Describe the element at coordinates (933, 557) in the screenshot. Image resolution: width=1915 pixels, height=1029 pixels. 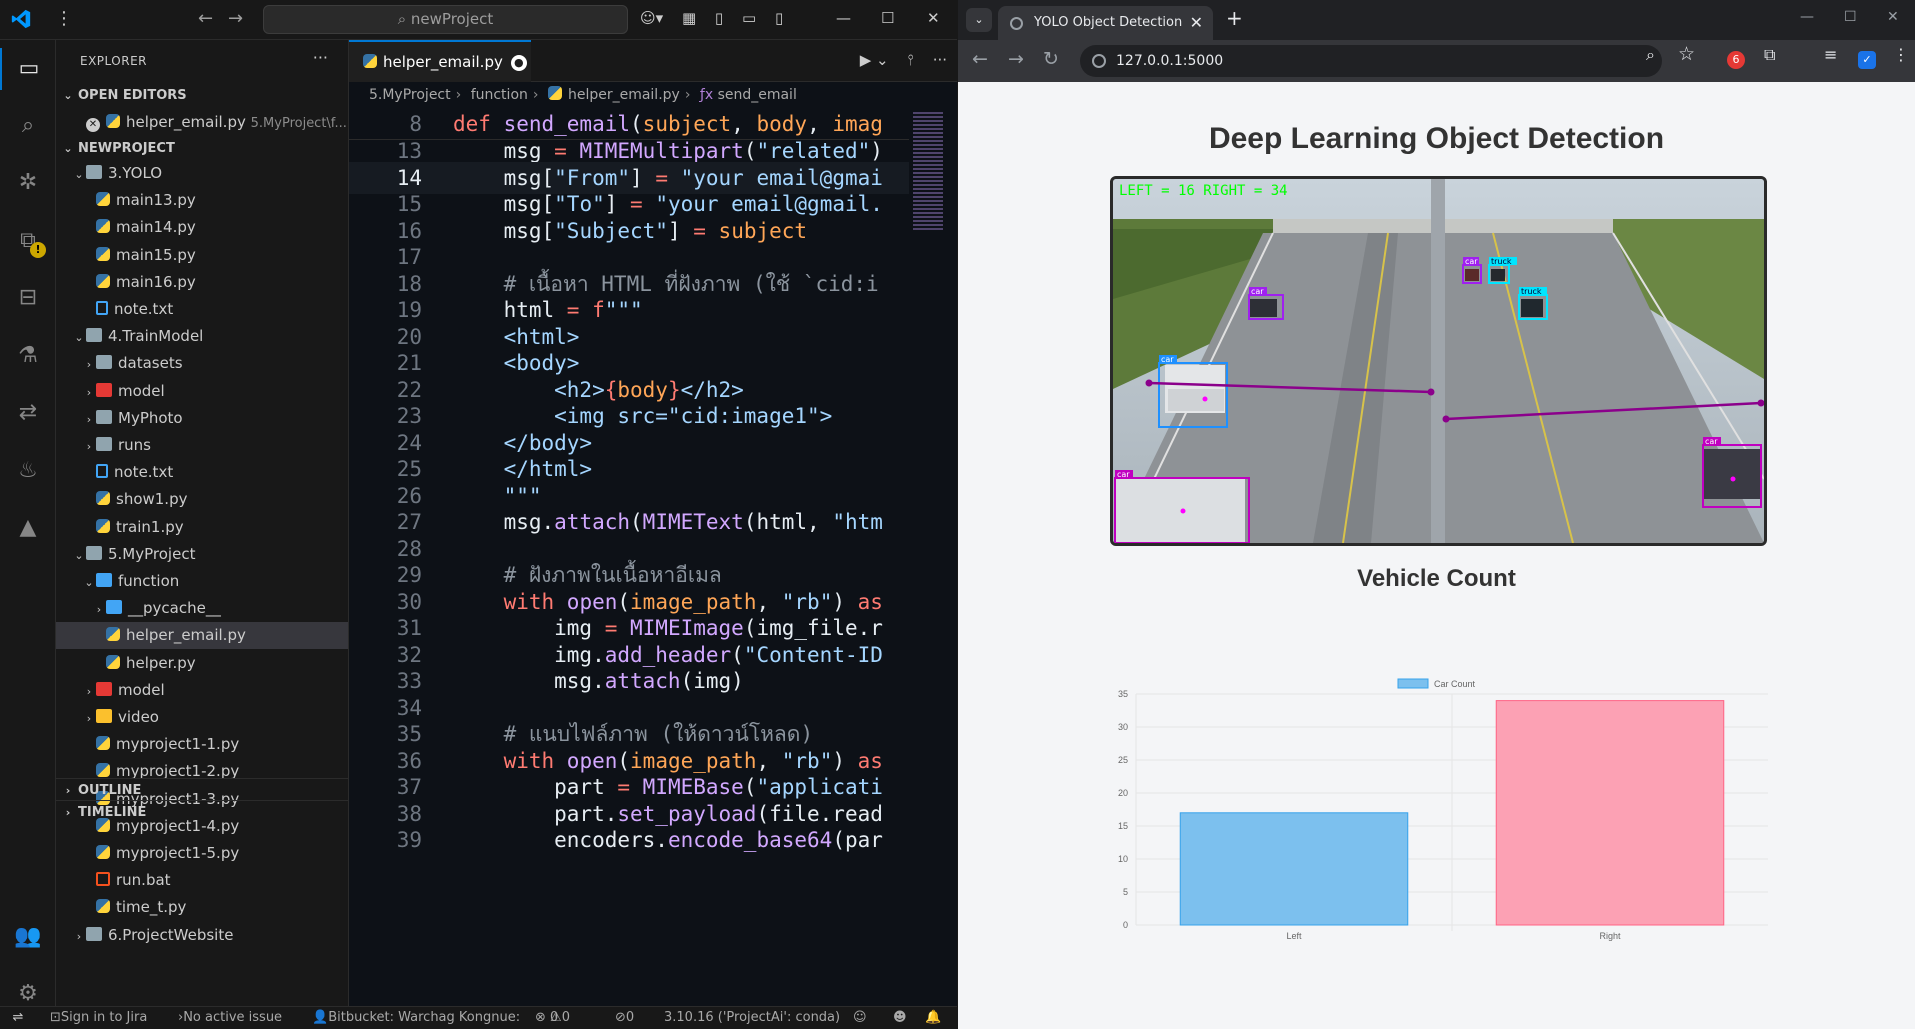
I see `minimap` at that location.